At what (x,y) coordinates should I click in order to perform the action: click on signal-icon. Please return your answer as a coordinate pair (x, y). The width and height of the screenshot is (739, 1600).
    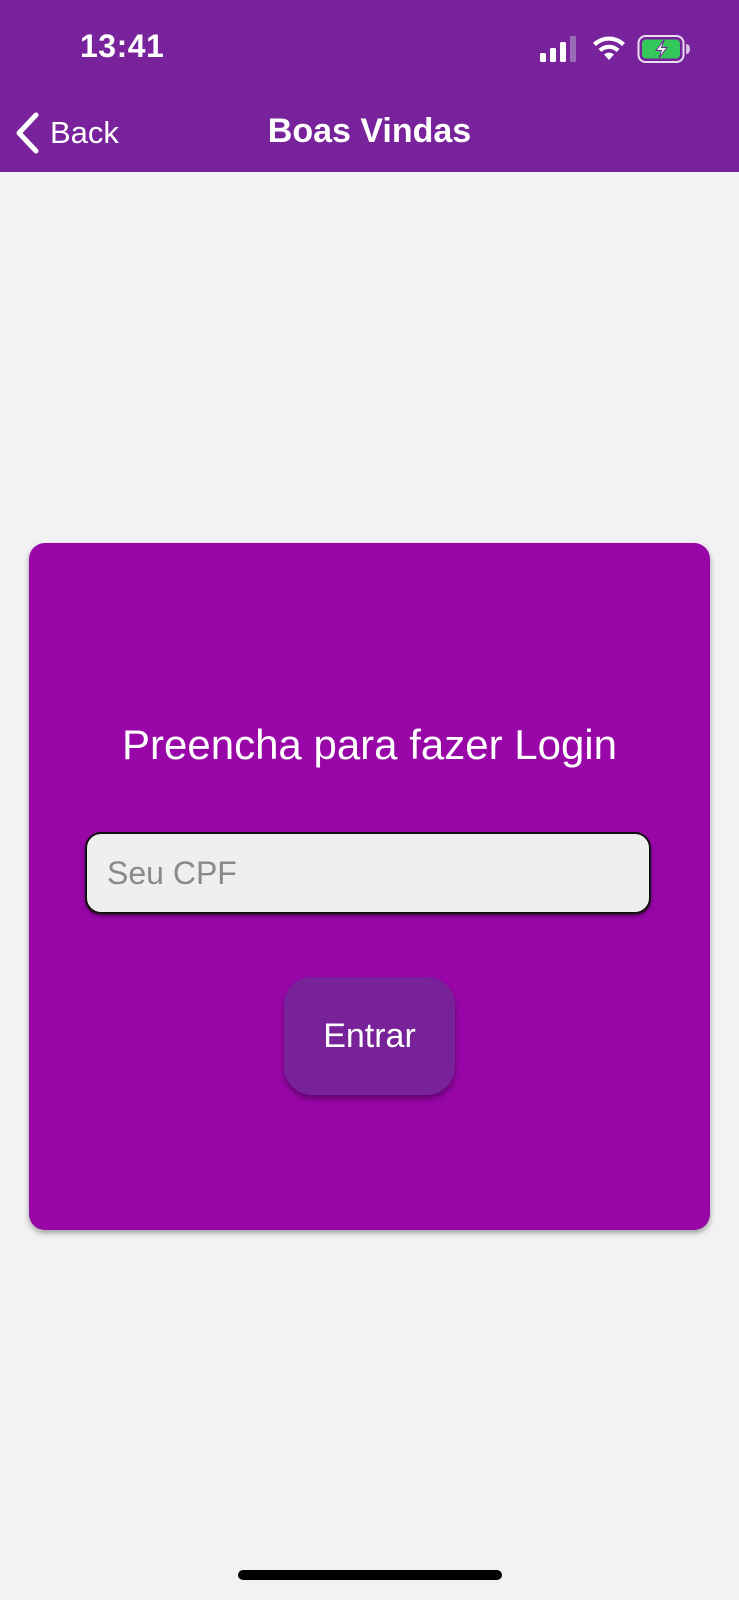
    Looking at the image, I should click on (558, 49).